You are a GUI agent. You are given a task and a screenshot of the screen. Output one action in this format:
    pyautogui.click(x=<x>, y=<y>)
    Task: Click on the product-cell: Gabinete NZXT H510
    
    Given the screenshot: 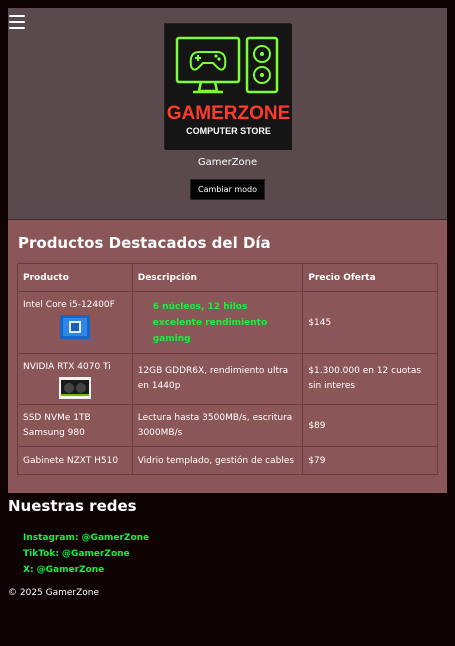 What is the action you would take?
    pyautogui.click(x=75, y=460)
    